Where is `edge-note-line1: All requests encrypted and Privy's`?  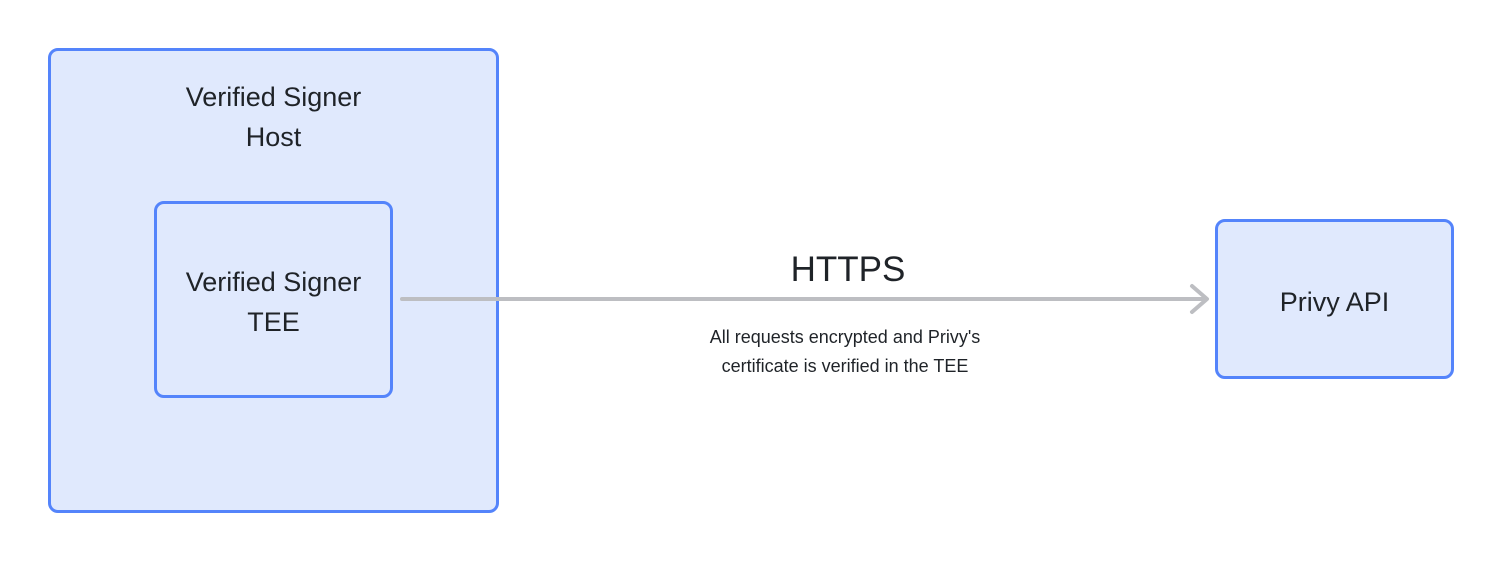
edge-note-line1: All requests encrypted and Privy's is located at coordinates (845, 337).